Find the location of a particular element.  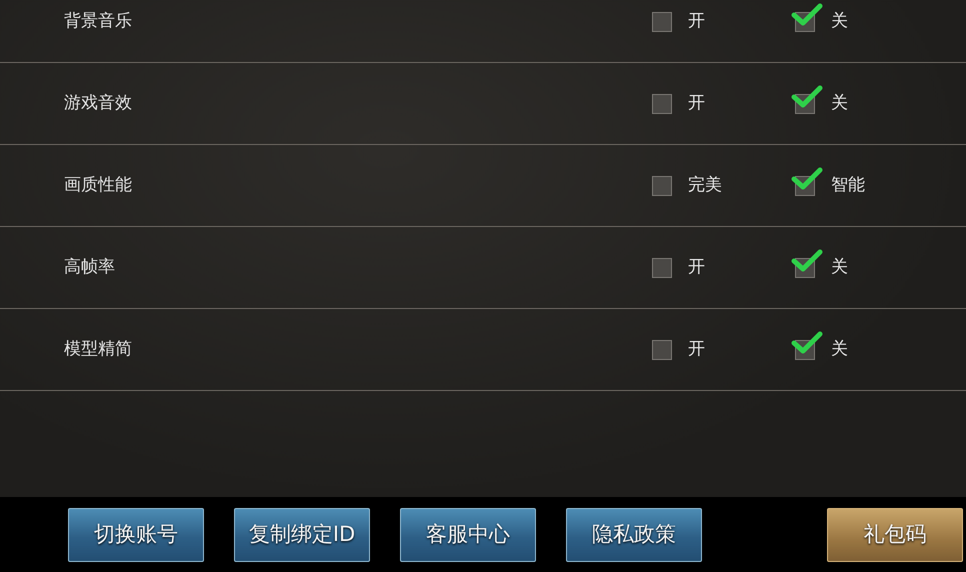

menu-button: 复制绑定ID is located at coordinates (302, 535).